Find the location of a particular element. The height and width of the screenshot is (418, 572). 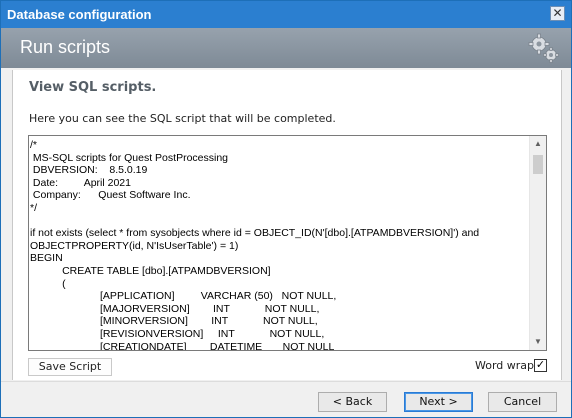

cancel-button: Cancel is located at coordinates (522, 402).